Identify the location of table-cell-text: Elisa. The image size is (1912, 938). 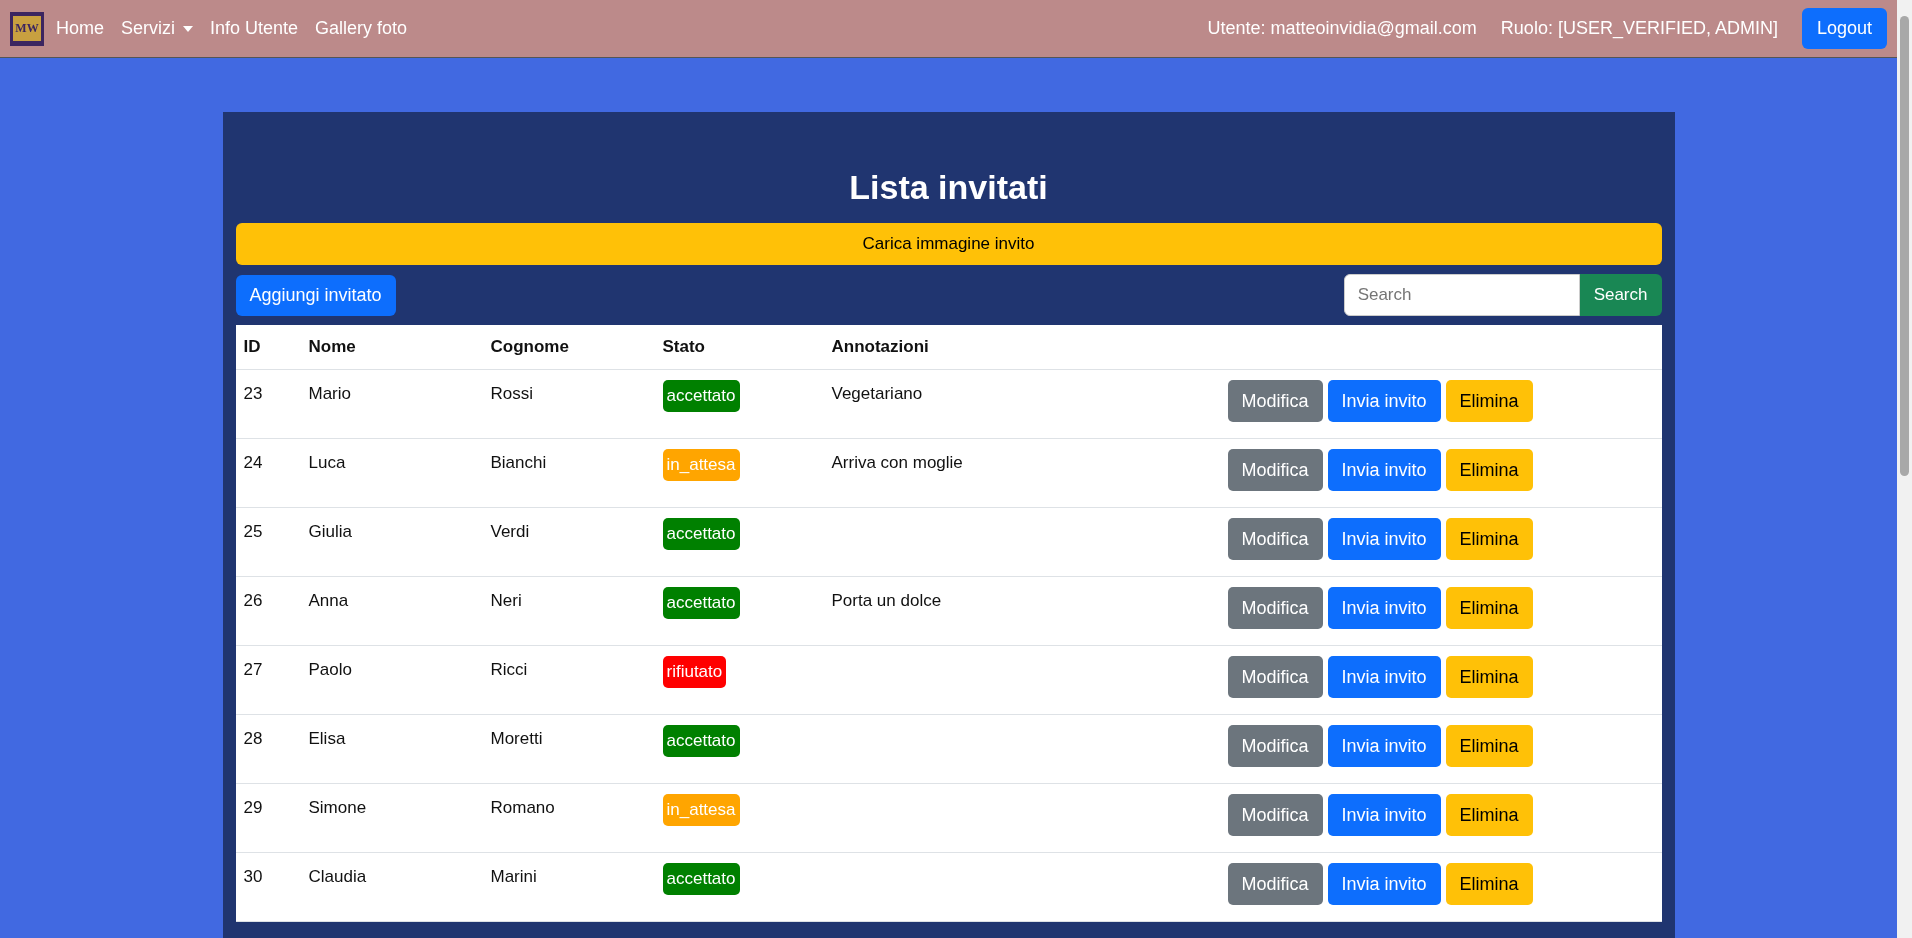
(327, 739).